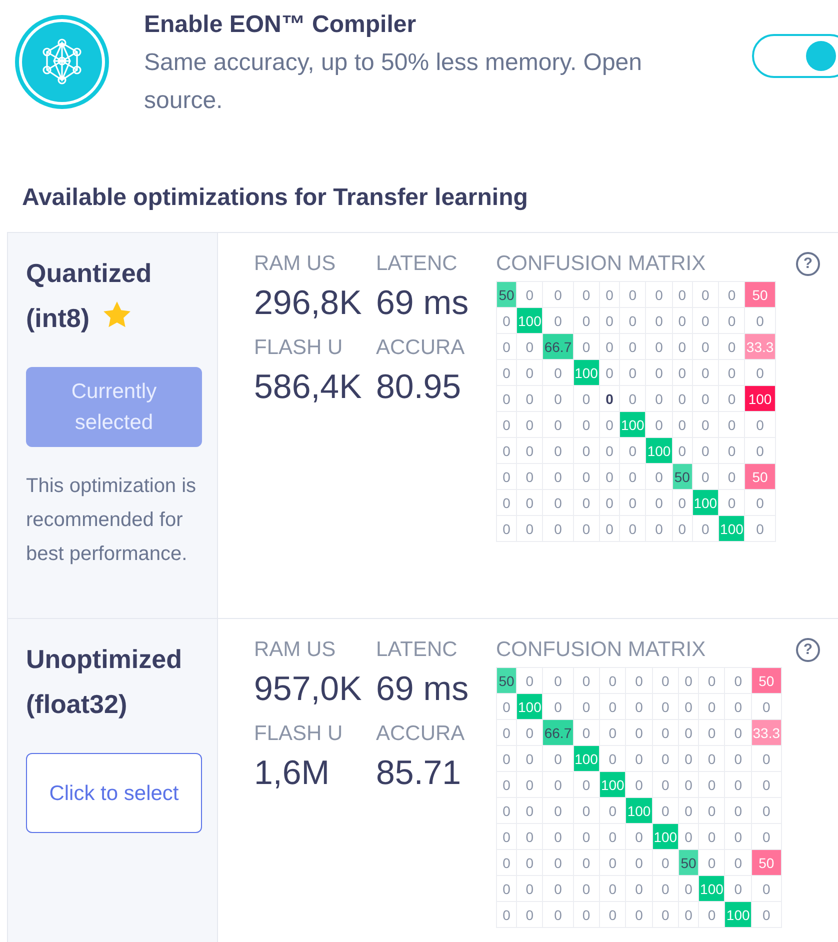  Describe the element at coordinates (766, 733) in the screenshot. I see `matrix-cell: 33.3` at that location.